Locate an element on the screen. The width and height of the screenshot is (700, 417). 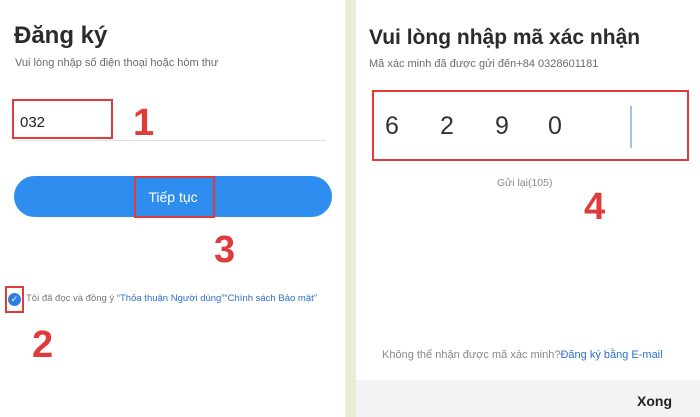
highlight-box-checkbox is located at coordinates (14, 299).